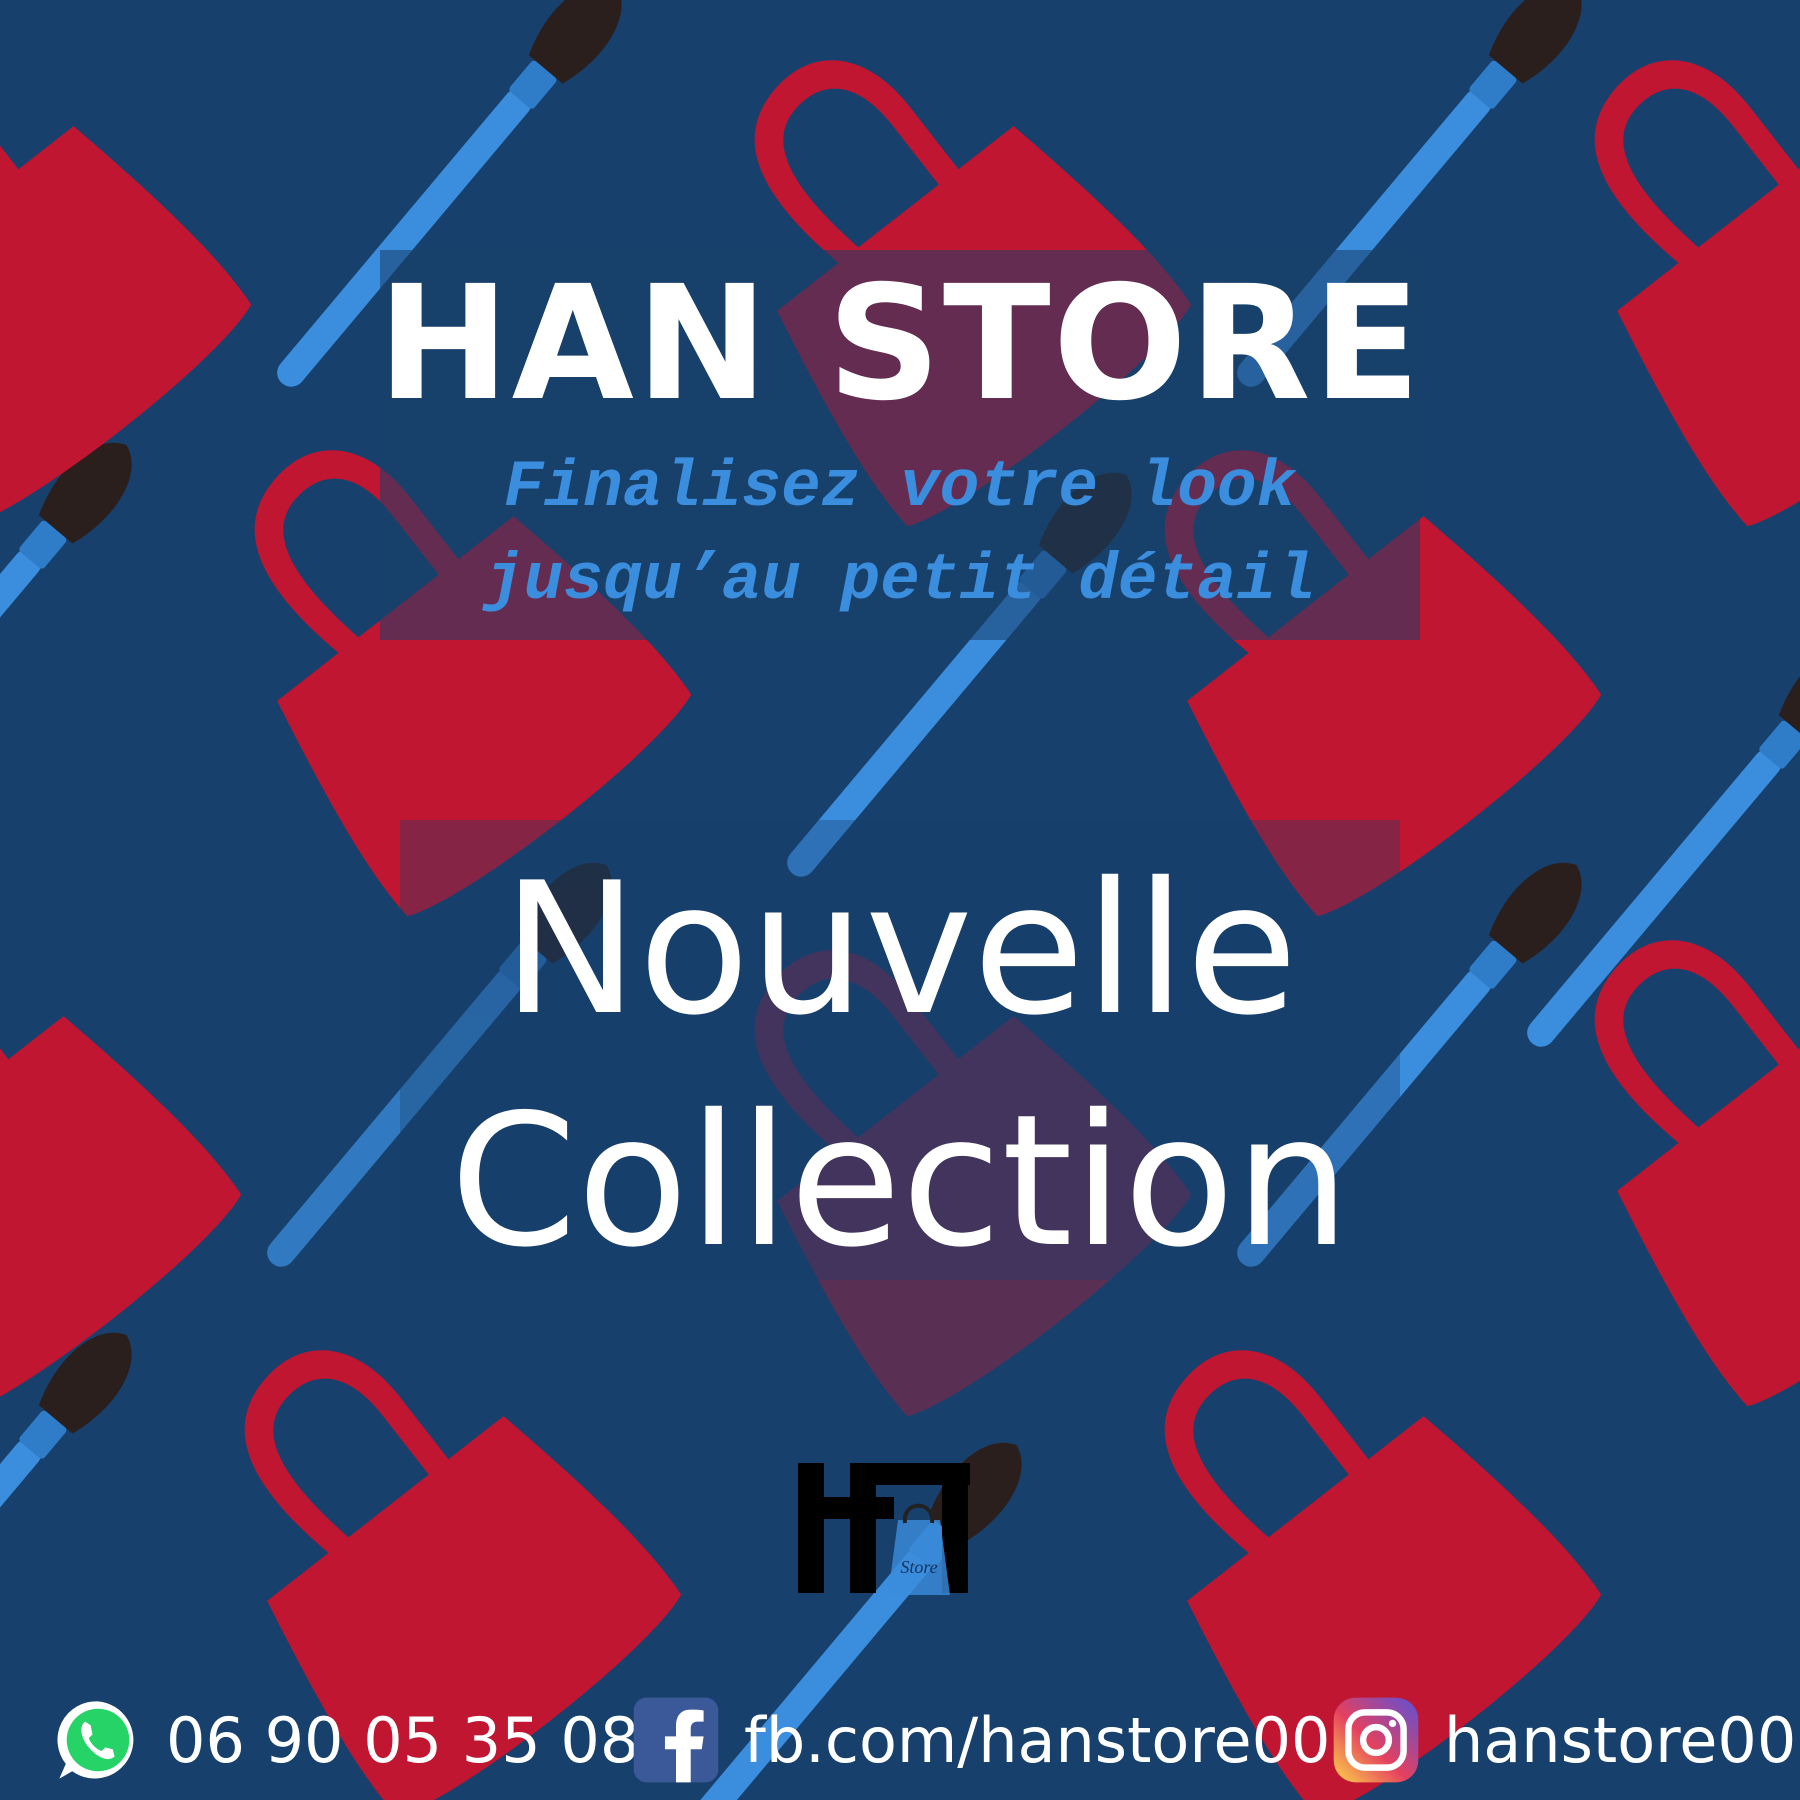  What do you see at coordinates (1376, 1740) in the screenshot?
I see `instagram-icon` at bounding box center [1376, 1740].